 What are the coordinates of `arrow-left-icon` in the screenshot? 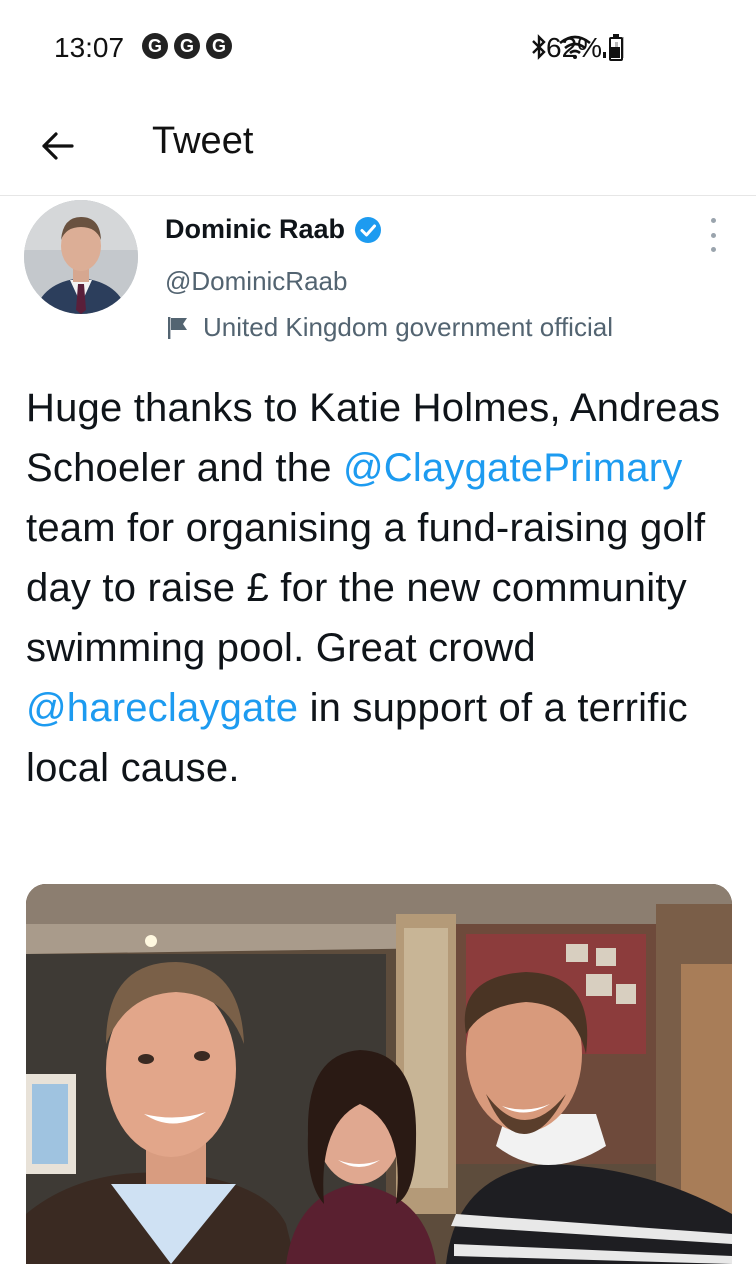 It's located at (58, 146).